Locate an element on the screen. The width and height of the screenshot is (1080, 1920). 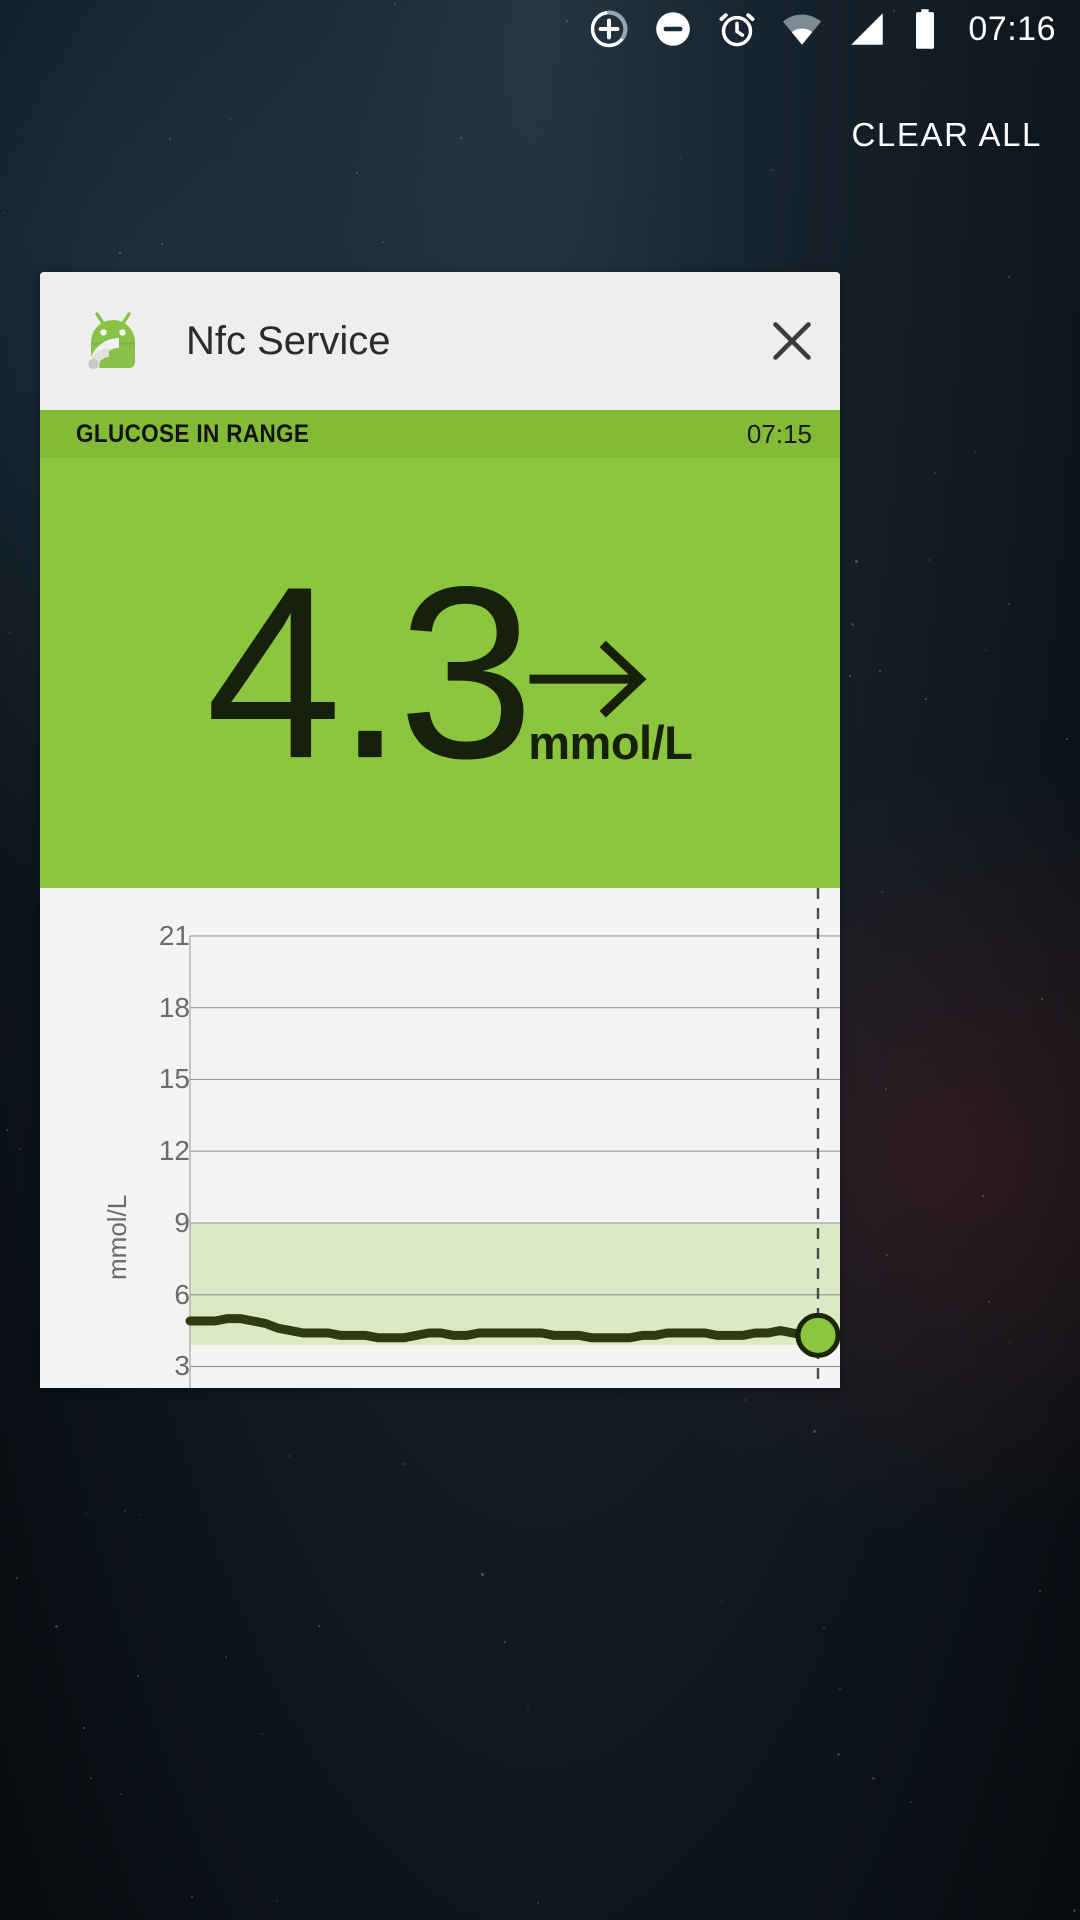
add-circle-icon is located at coordinates (609, 29).